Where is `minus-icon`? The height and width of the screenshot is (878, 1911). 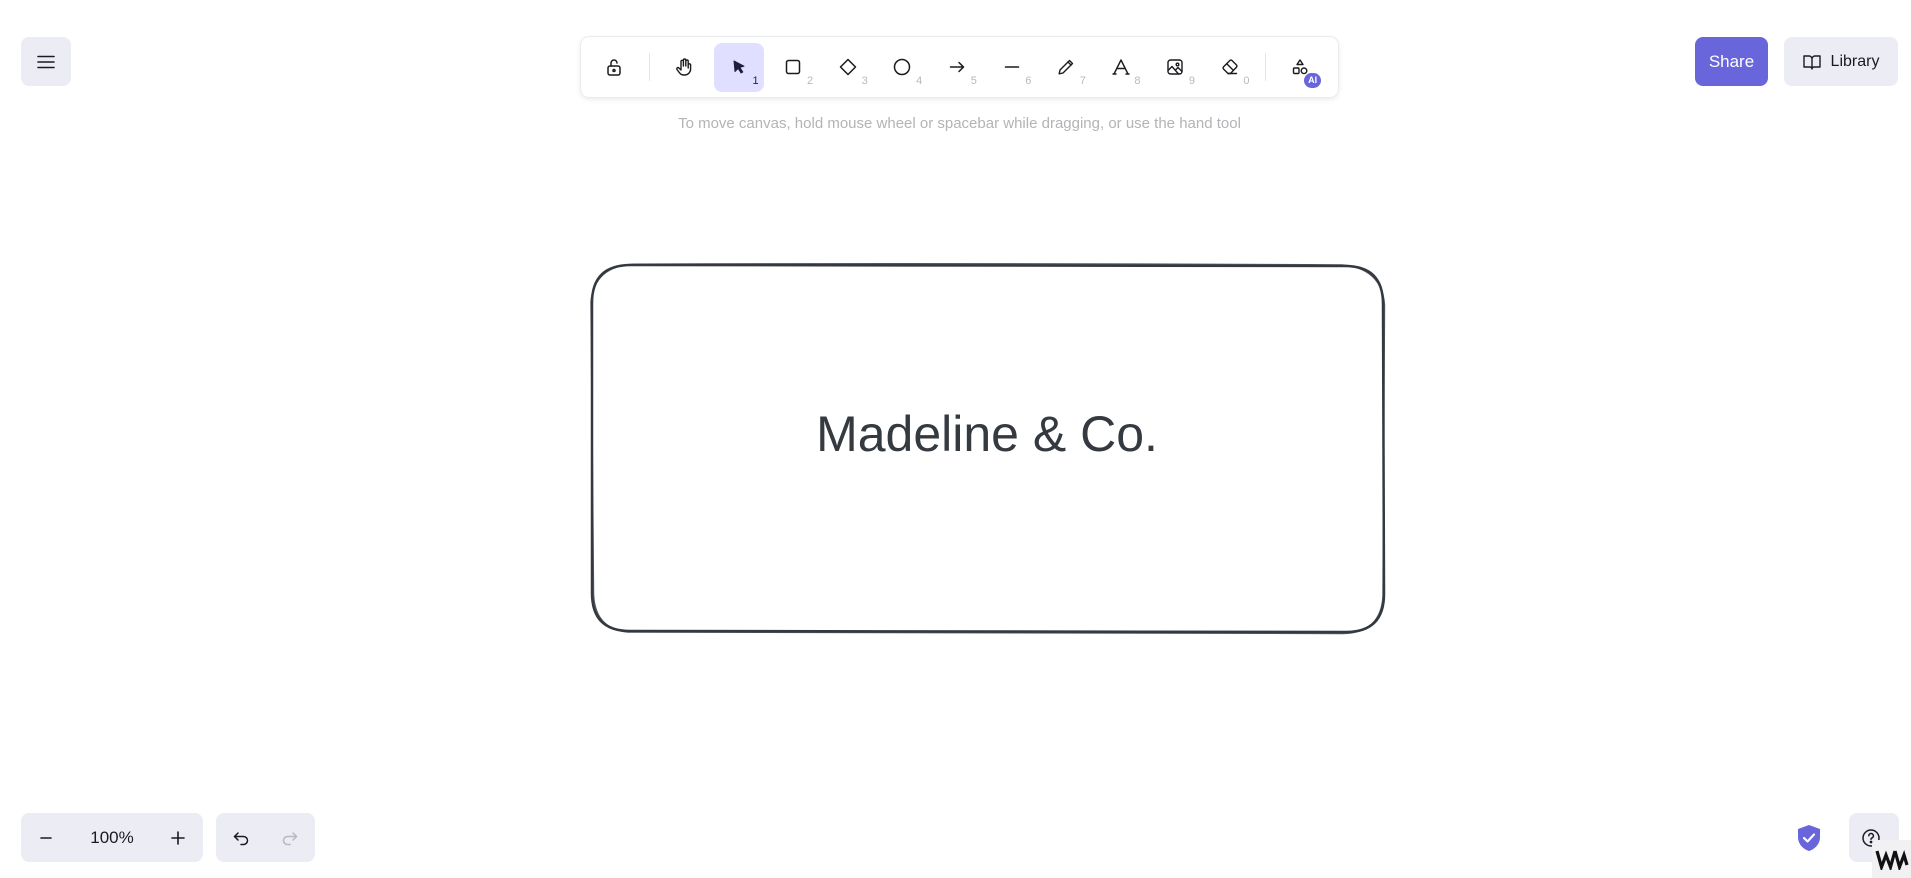 minus-icon is located at coordinates (46, 837).